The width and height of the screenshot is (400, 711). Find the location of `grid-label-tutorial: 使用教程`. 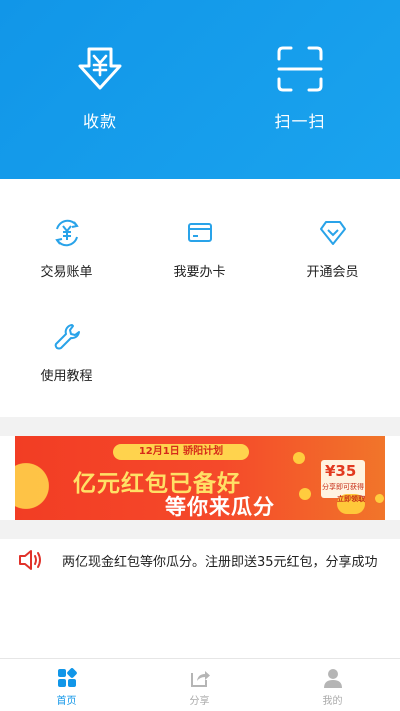

grid-label-tutorial: 使用教程 is located at coordinates (66, 376).